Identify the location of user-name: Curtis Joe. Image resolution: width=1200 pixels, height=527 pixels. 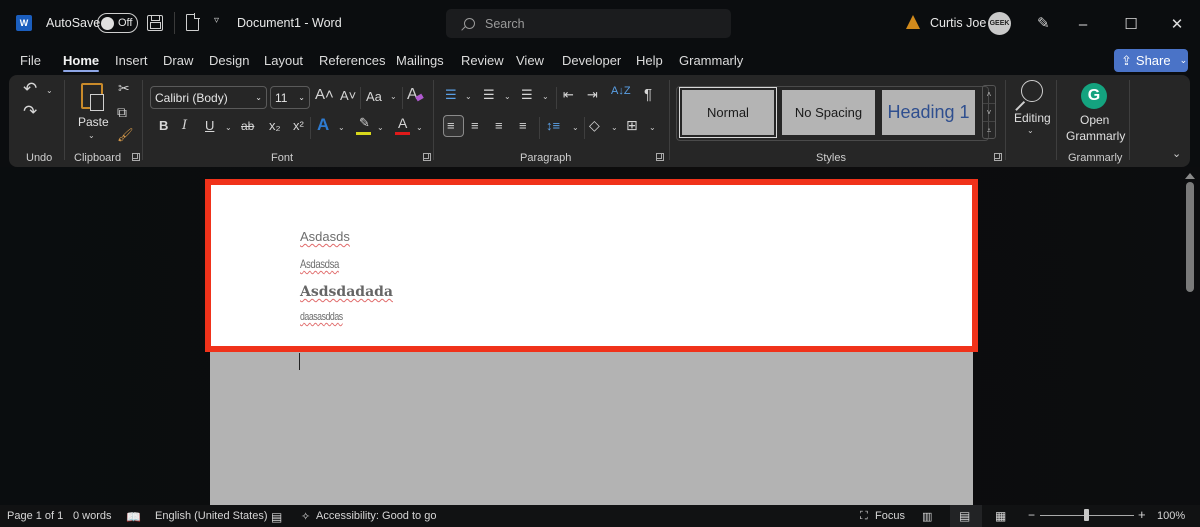
(958, 23).